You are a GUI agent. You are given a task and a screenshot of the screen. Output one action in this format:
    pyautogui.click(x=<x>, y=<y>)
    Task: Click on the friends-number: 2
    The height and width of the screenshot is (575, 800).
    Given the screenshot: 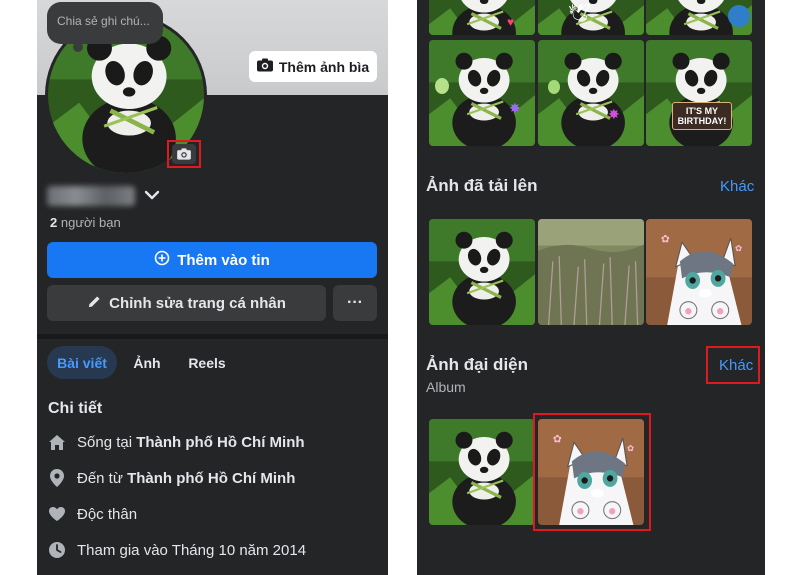 What is the action you would take?
    pyautogui.click(x=54, y=222)
    